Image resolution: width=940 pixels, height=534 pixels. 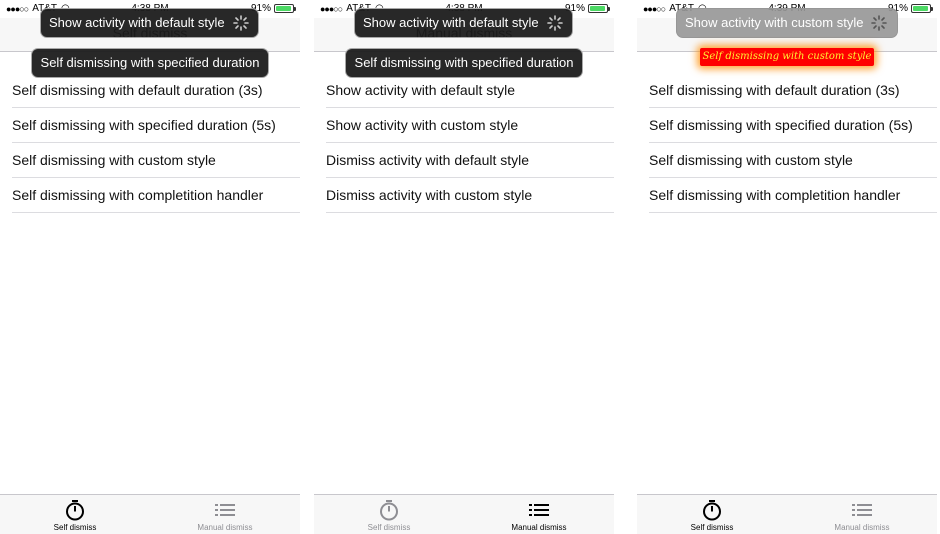 I want to click on list-item: Show activity with default style, so click(x=470, y=90).